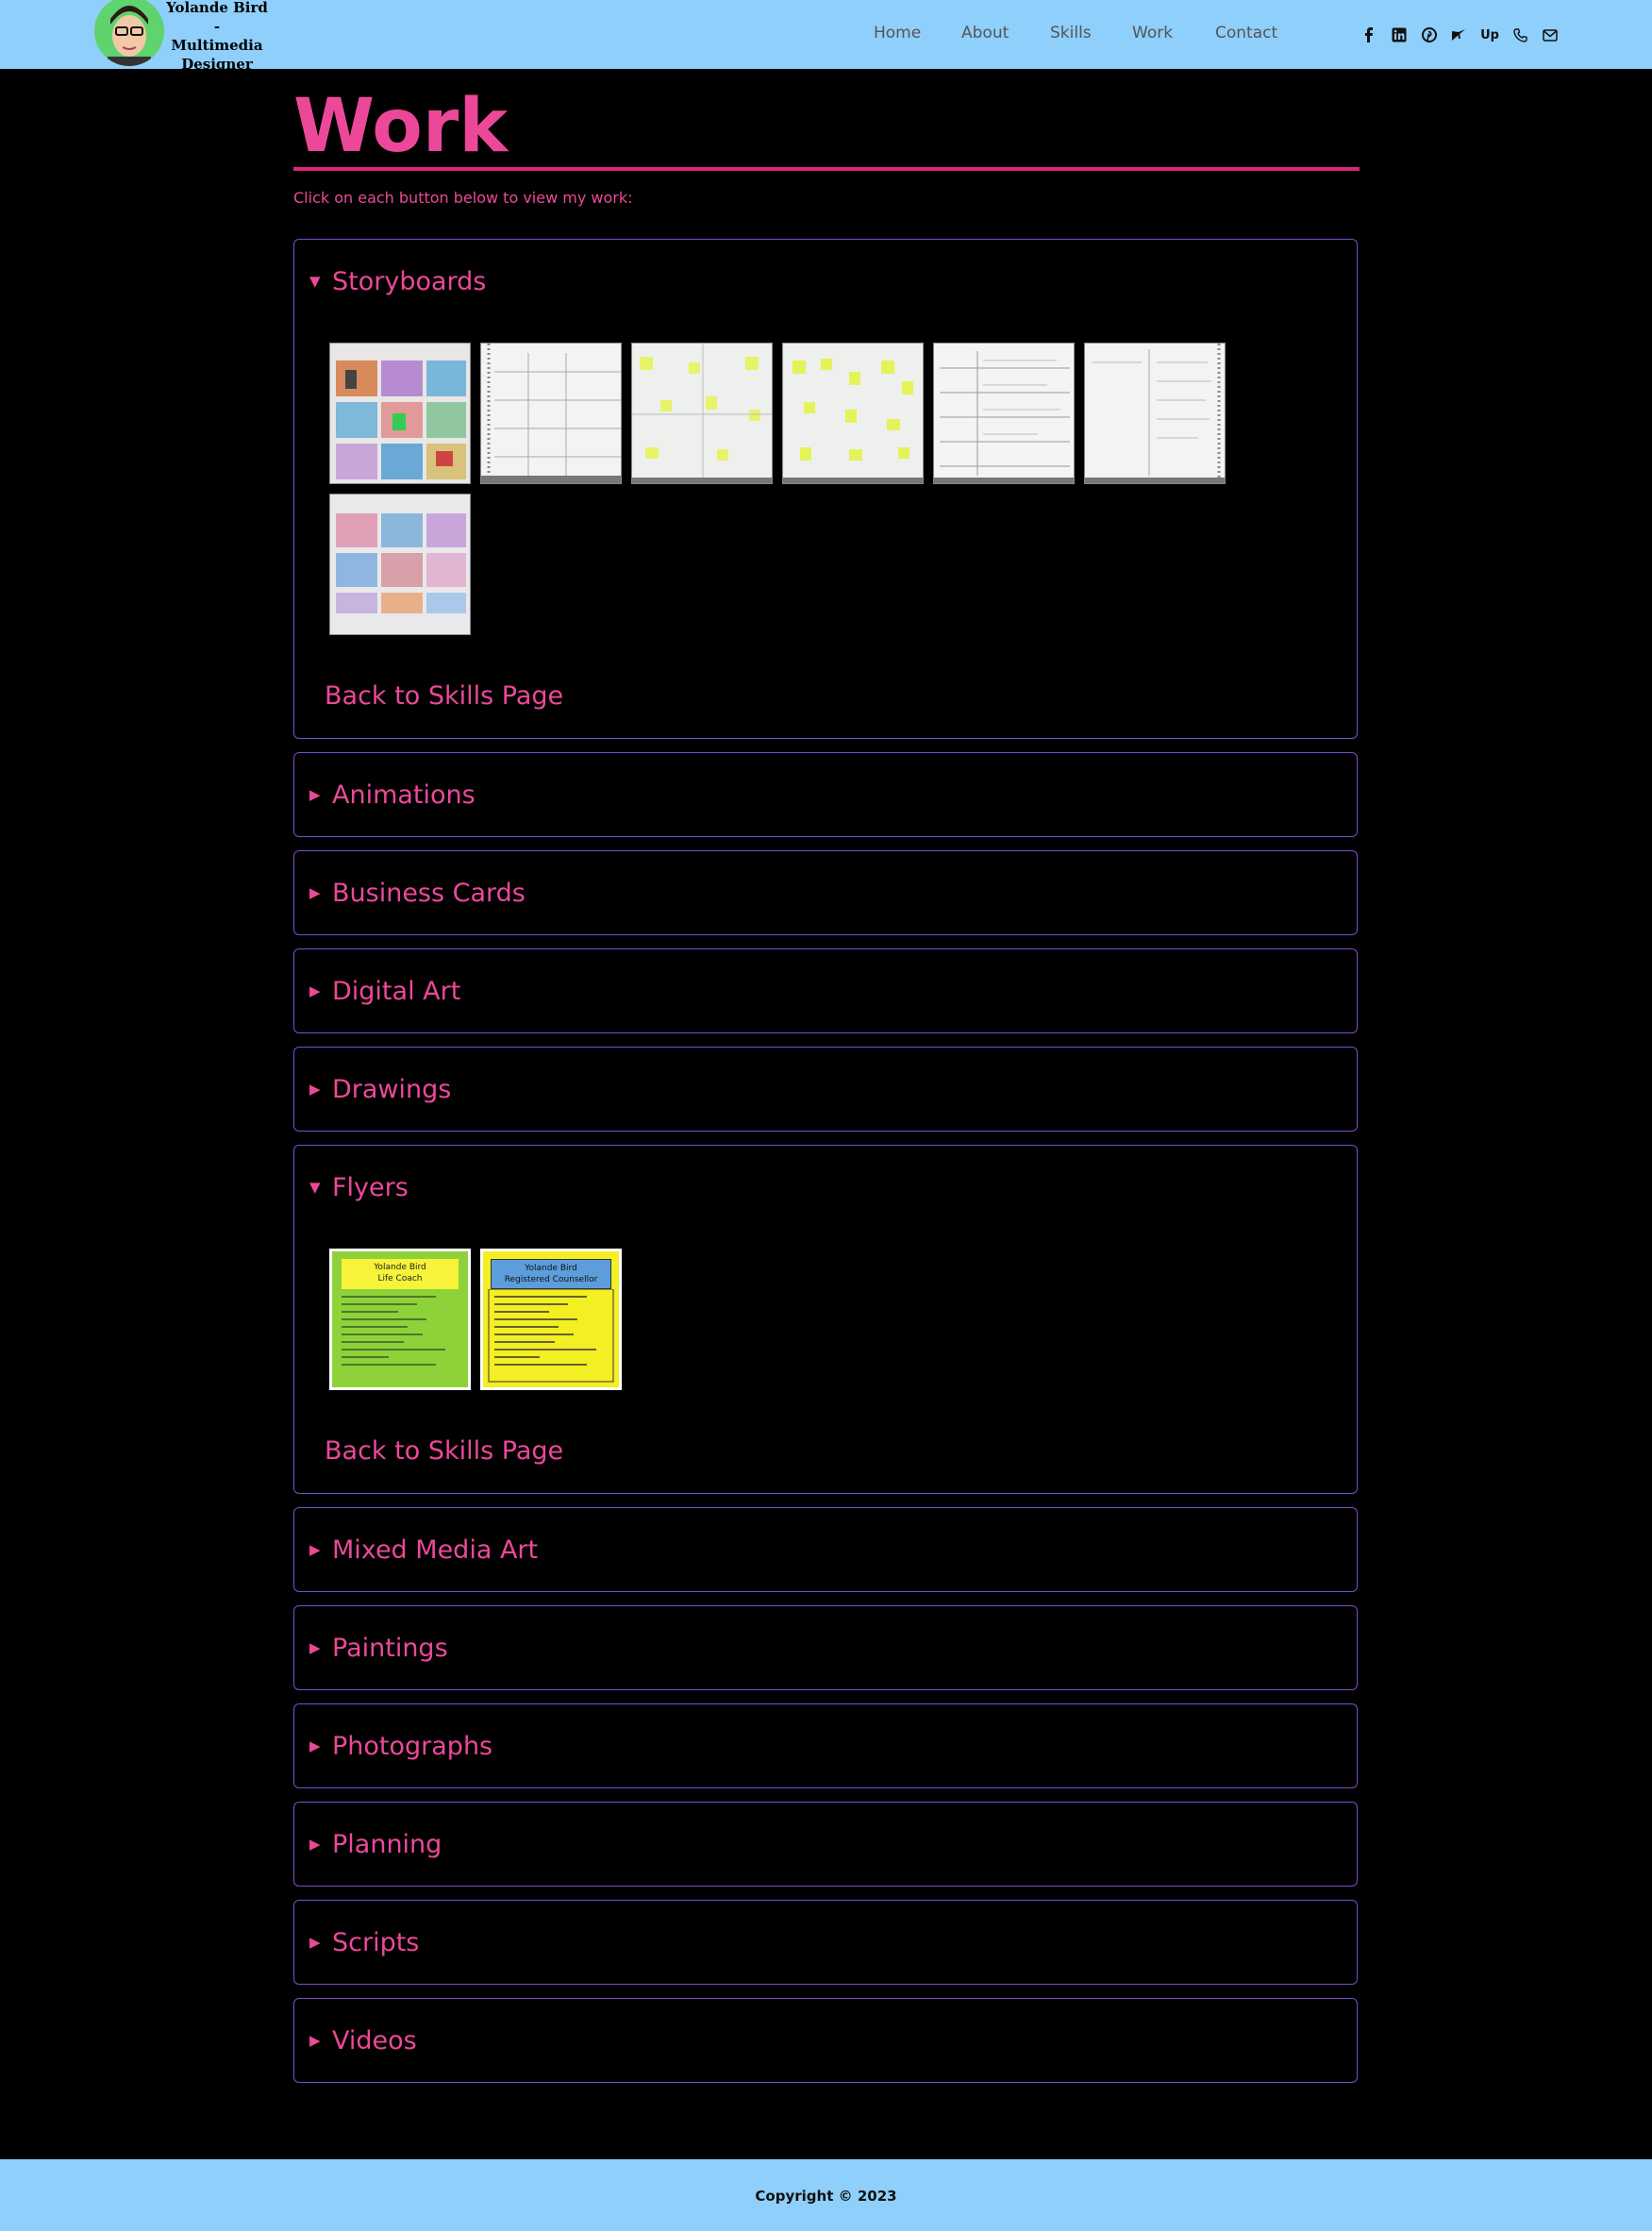  I want to click on nav-skills: Skills, so click(1071, 33).